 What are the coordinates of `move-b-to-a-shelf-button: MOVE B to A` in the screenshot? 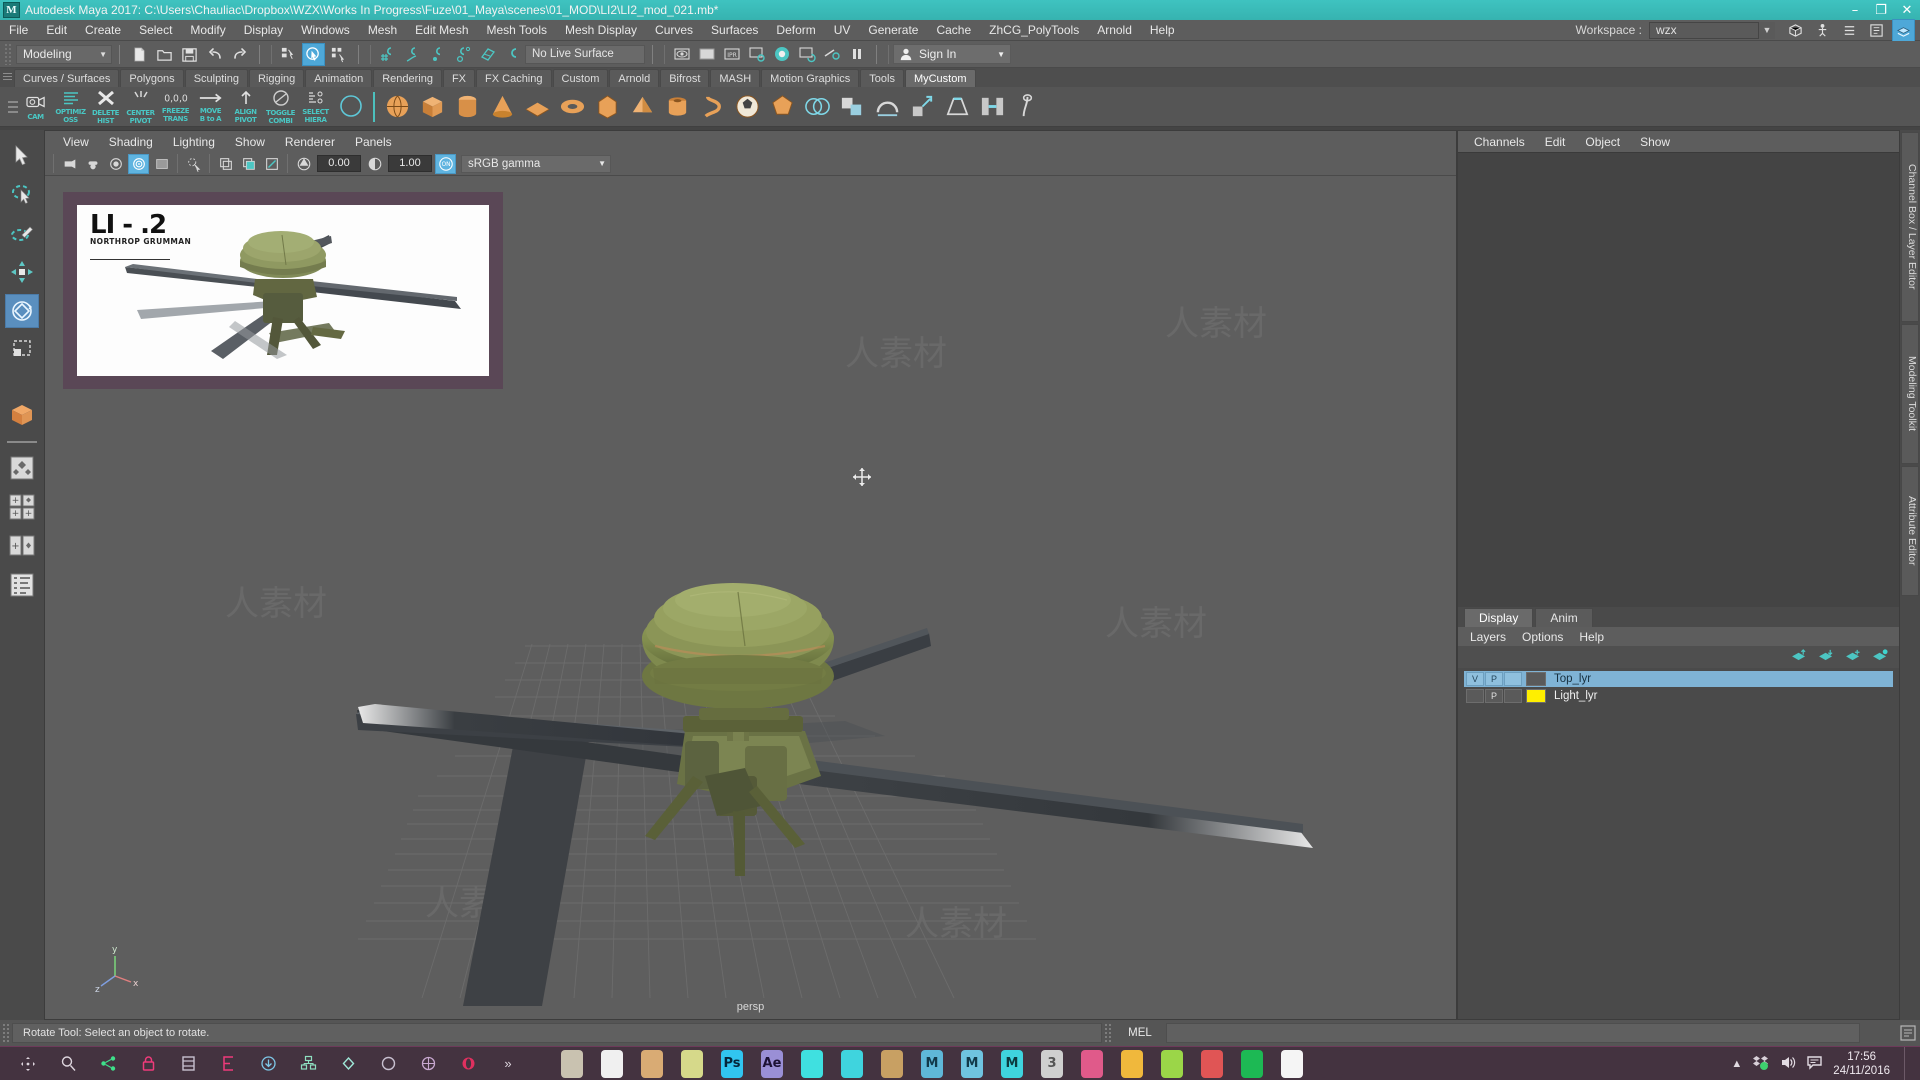 It's located at (210, 106).